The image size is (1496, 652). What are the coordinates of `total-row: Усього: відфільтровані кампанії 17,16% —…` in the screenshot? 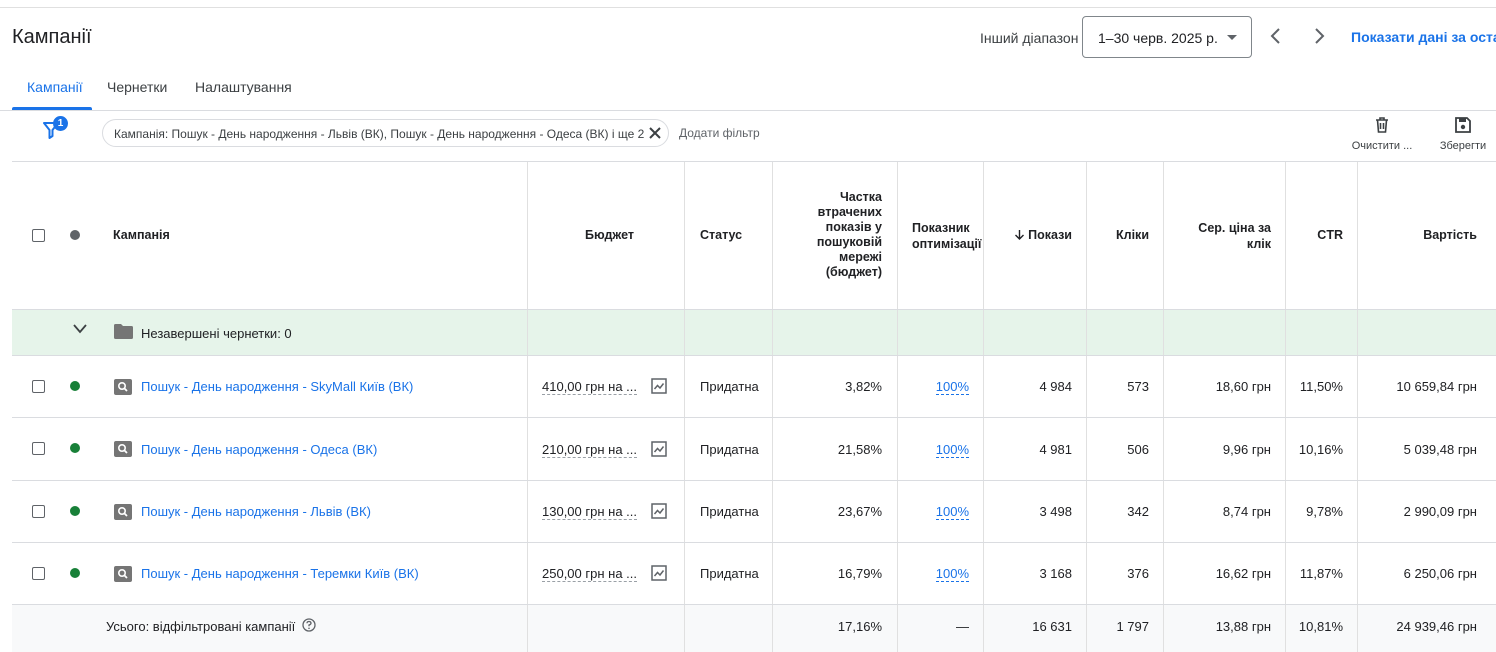 It's located at (754, 628).